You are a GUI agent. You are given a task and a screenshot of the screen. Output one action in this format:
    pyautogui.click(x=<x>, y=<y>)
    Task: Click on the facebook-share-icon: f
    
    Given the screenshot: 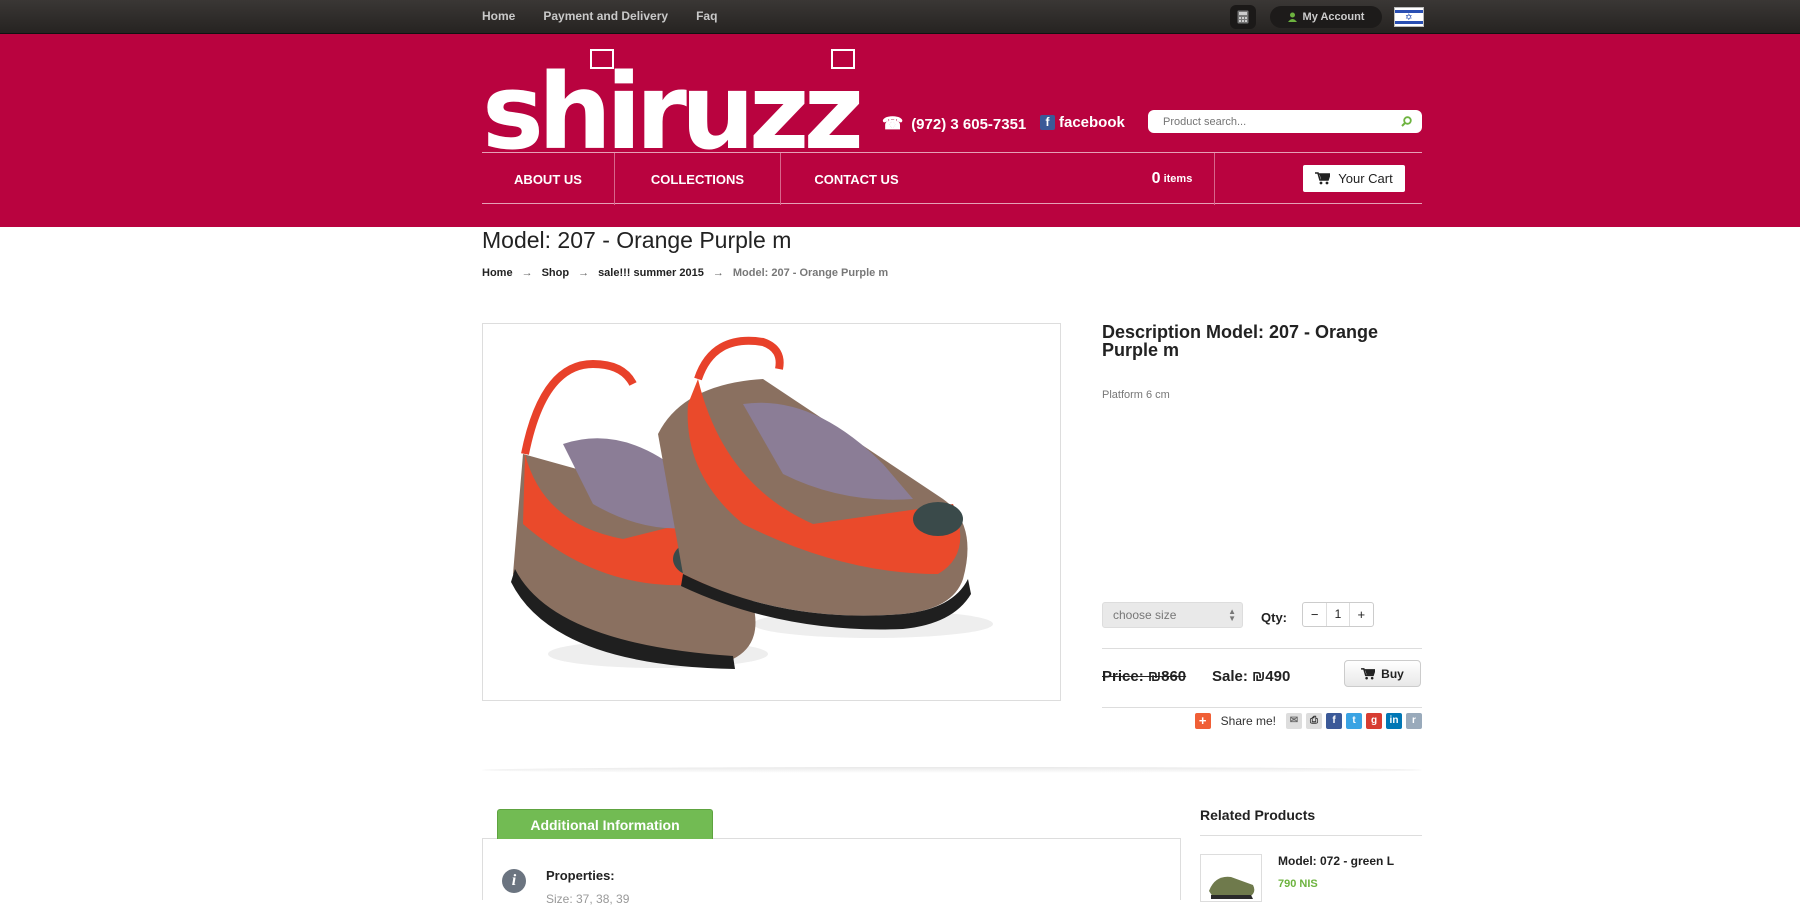 What is the action you would take?
    pyautogui.click(x=1334, y=721)
    